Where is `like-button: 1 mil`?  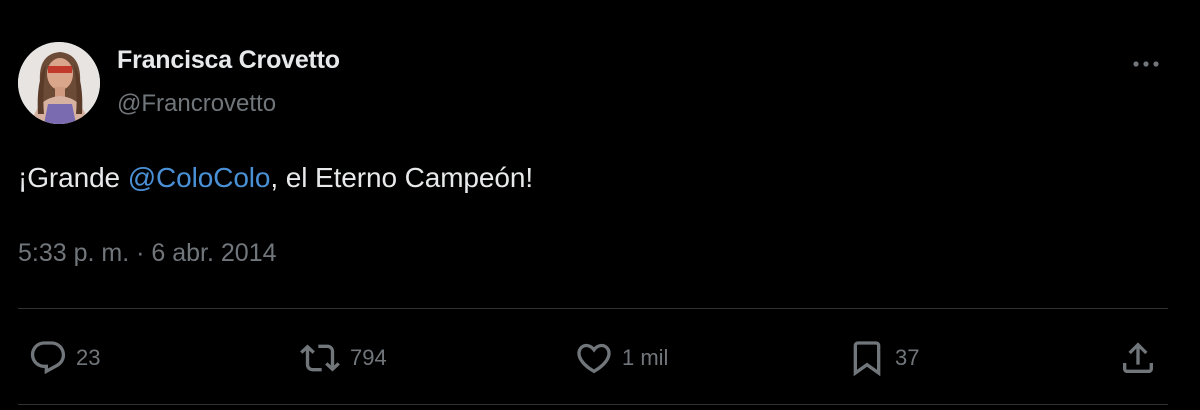
like-button: 1 mil is located at coordinates (621, 358).